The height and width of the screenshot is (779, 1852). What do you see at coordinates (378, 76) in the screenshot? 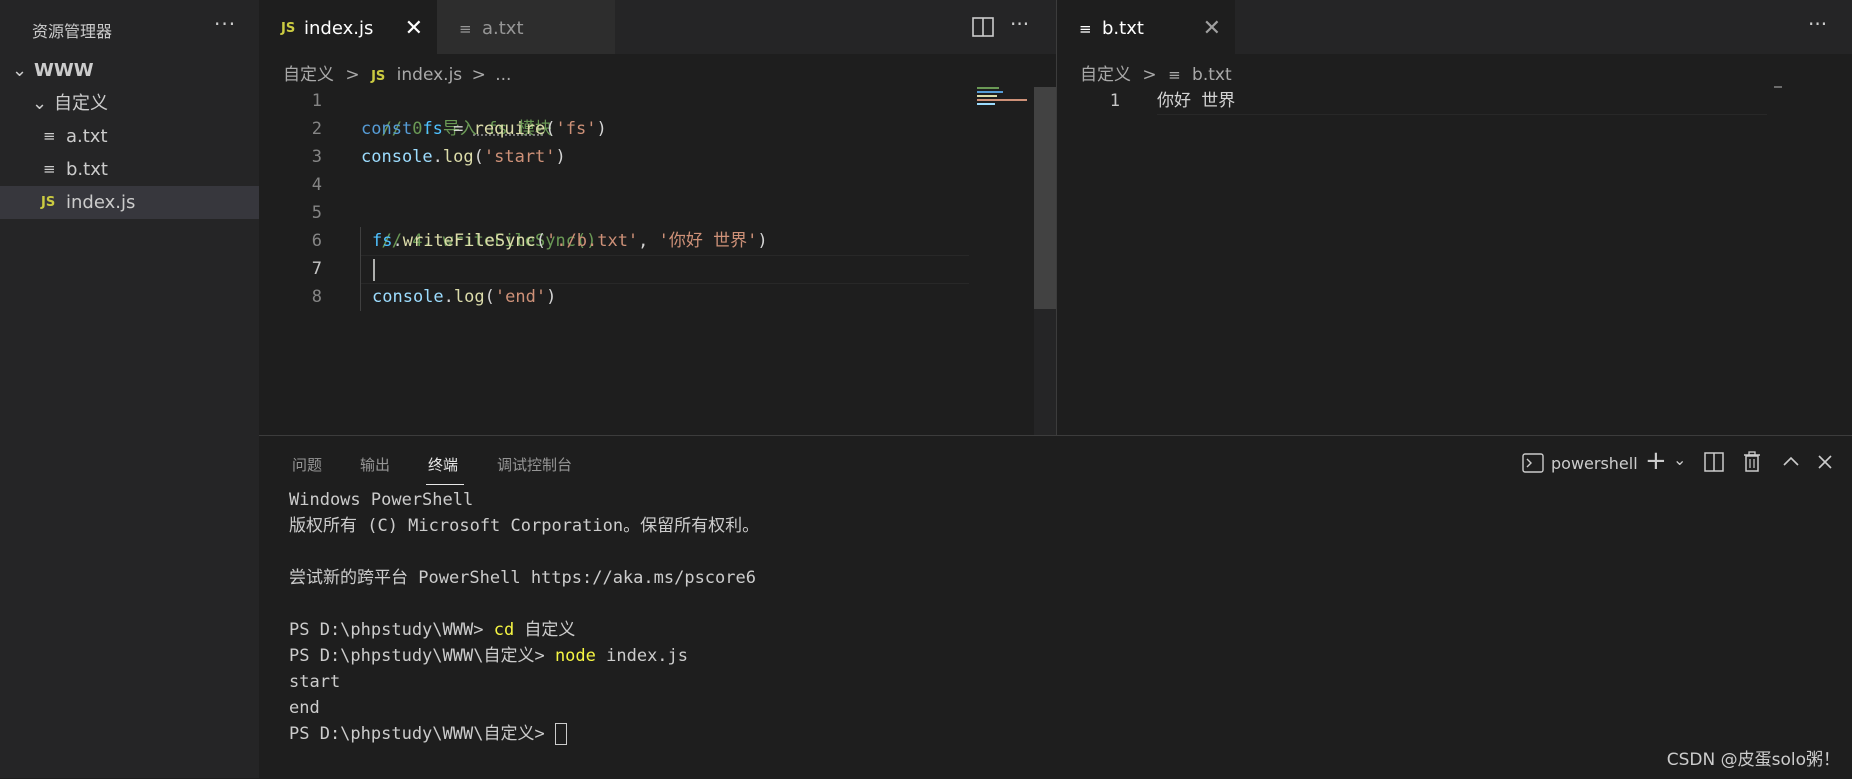
I see `js-file-icon: JS` at bounding box center [378, 76].